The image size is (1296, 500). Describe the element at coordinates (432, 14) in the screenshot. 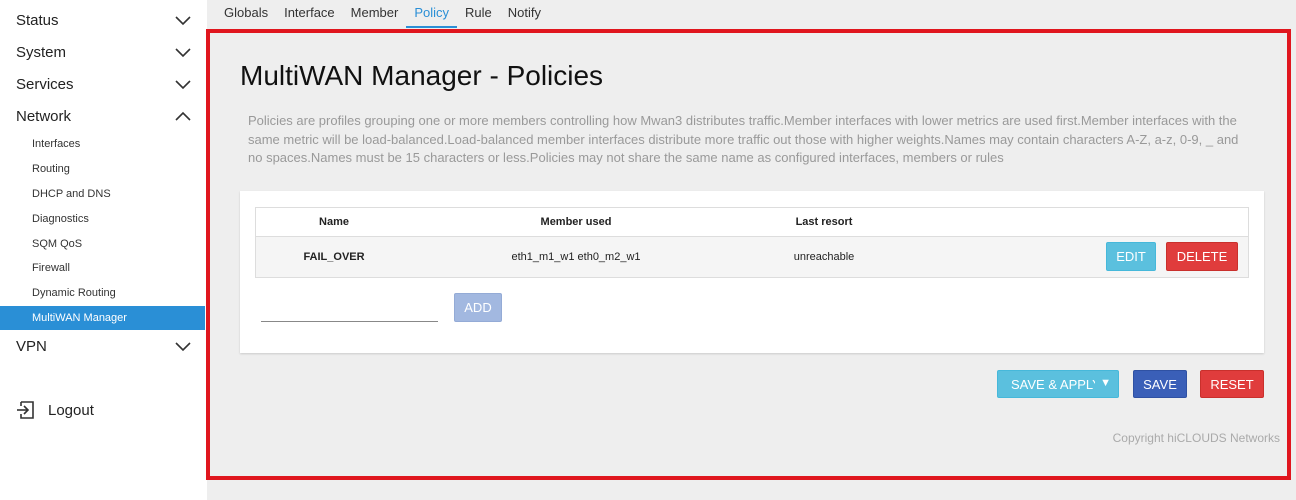

I see `tab-policy: Policy` at that location.